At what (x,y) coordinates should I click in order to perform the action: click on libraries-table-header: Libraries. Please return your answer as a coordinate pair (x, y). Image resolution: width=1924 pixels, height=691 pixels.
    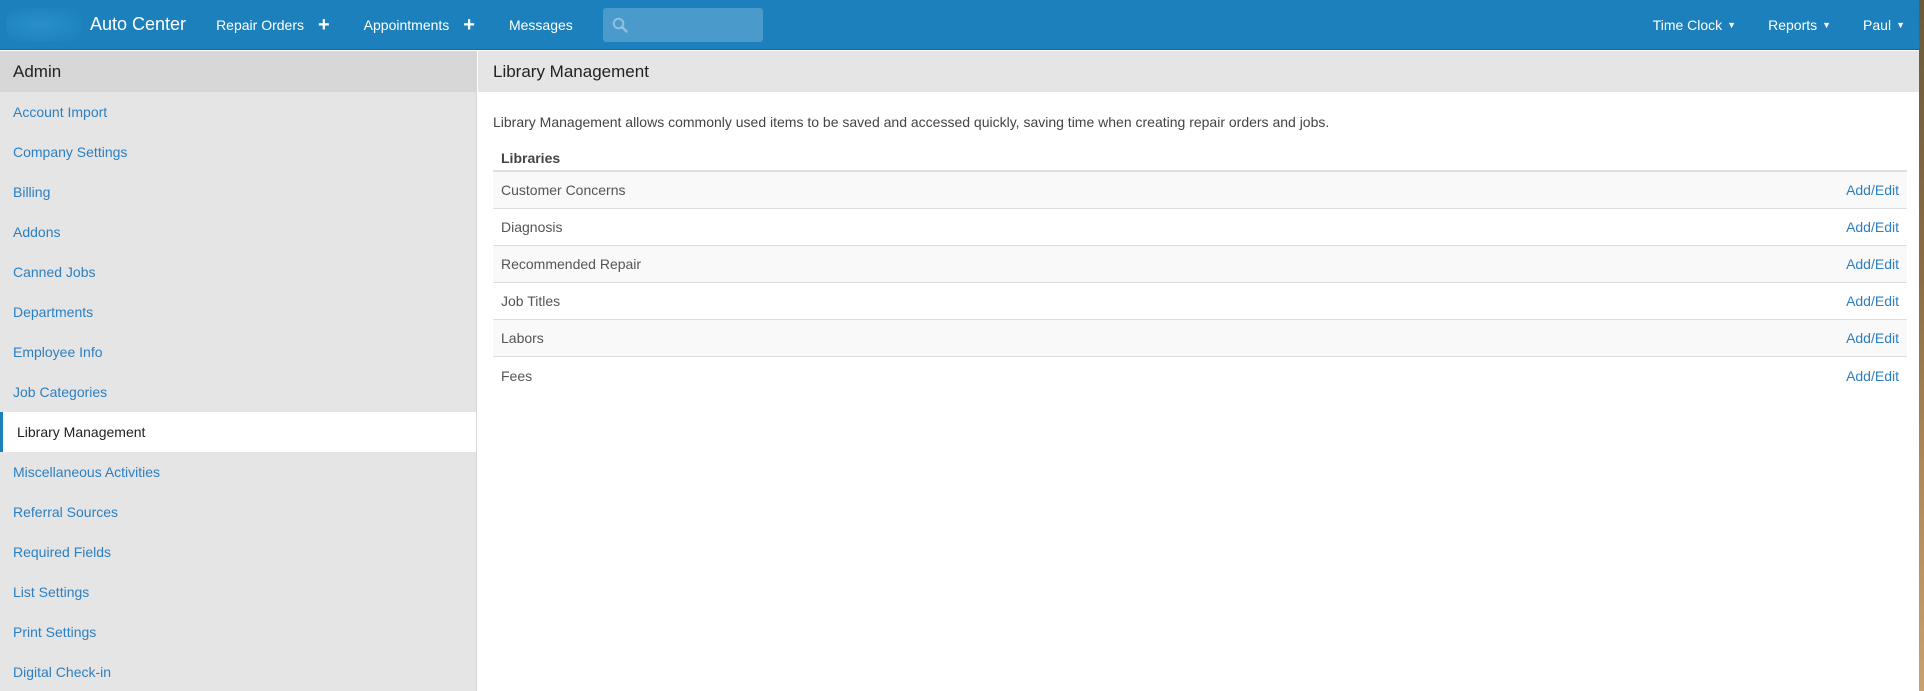
    Looking at the image, I should click on (1200, 161).